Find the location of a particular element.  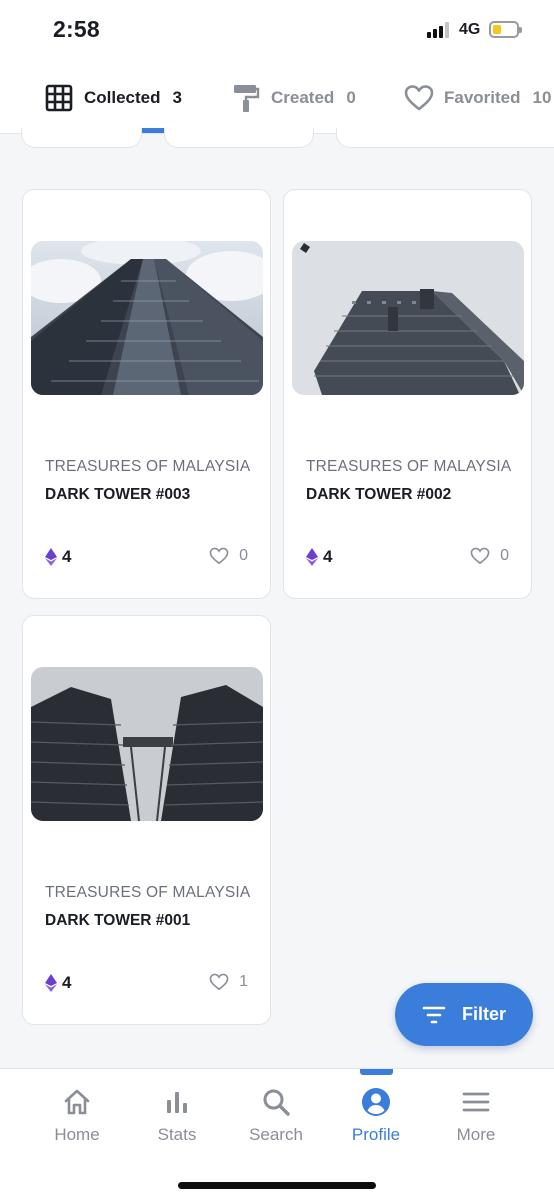

nav-home: Home is located at coordinates (77, 1122).